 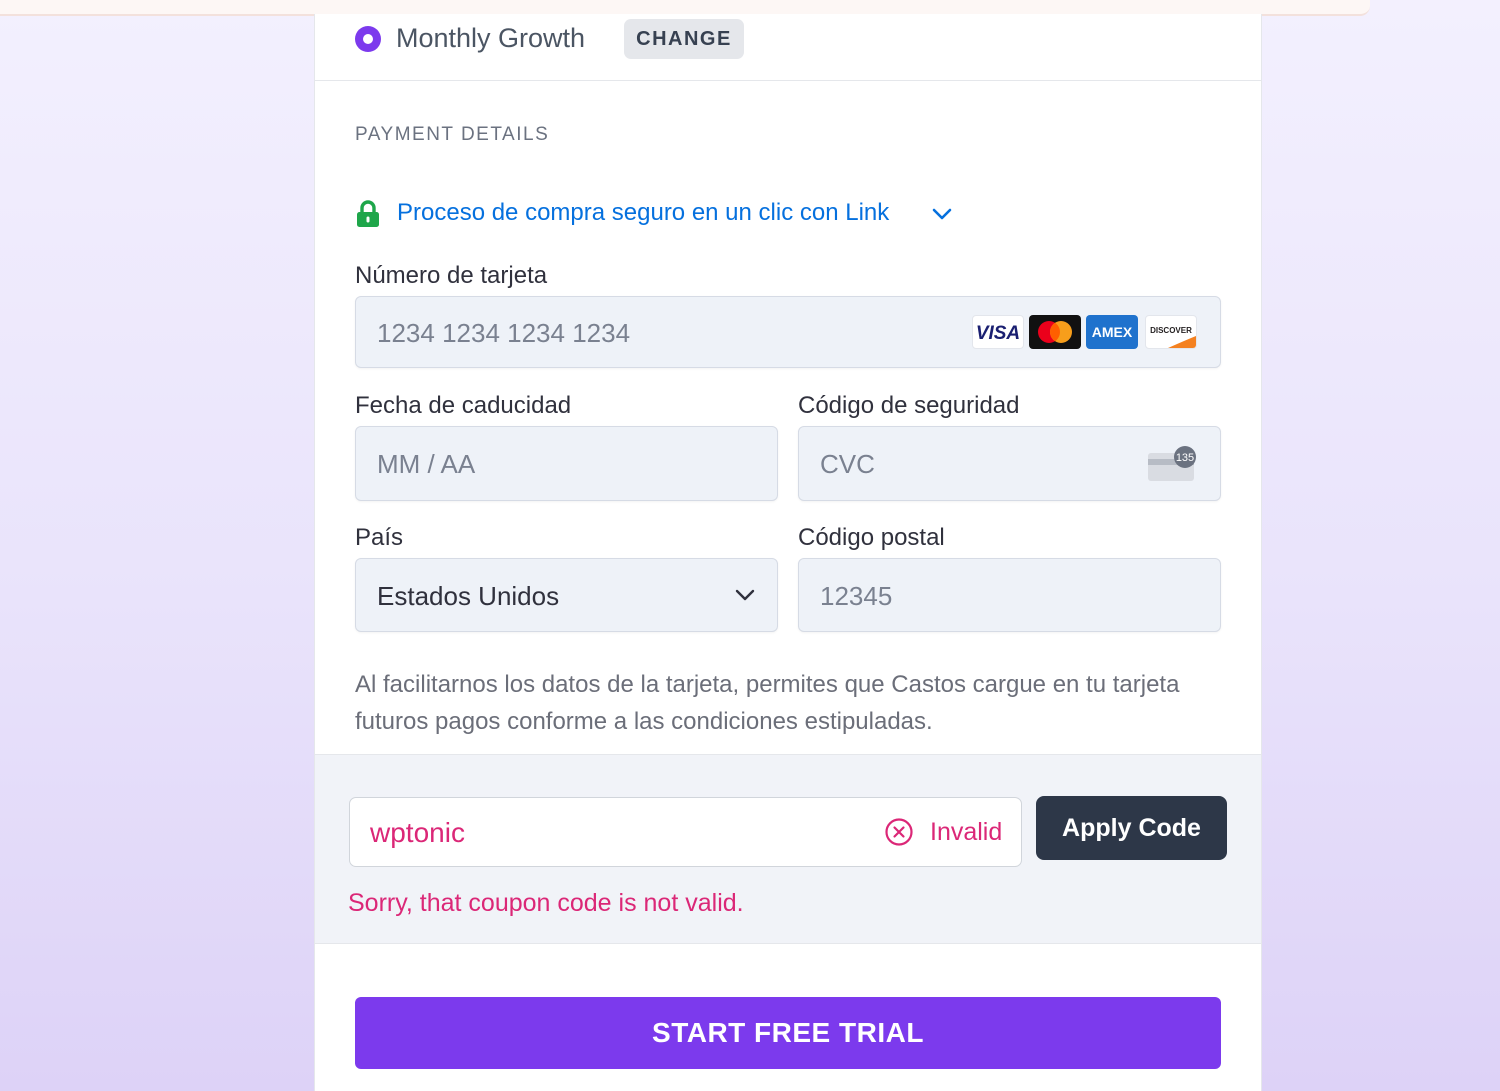 I want to click on amex-brand-text: AMEX, so click(x=1112, y=332).